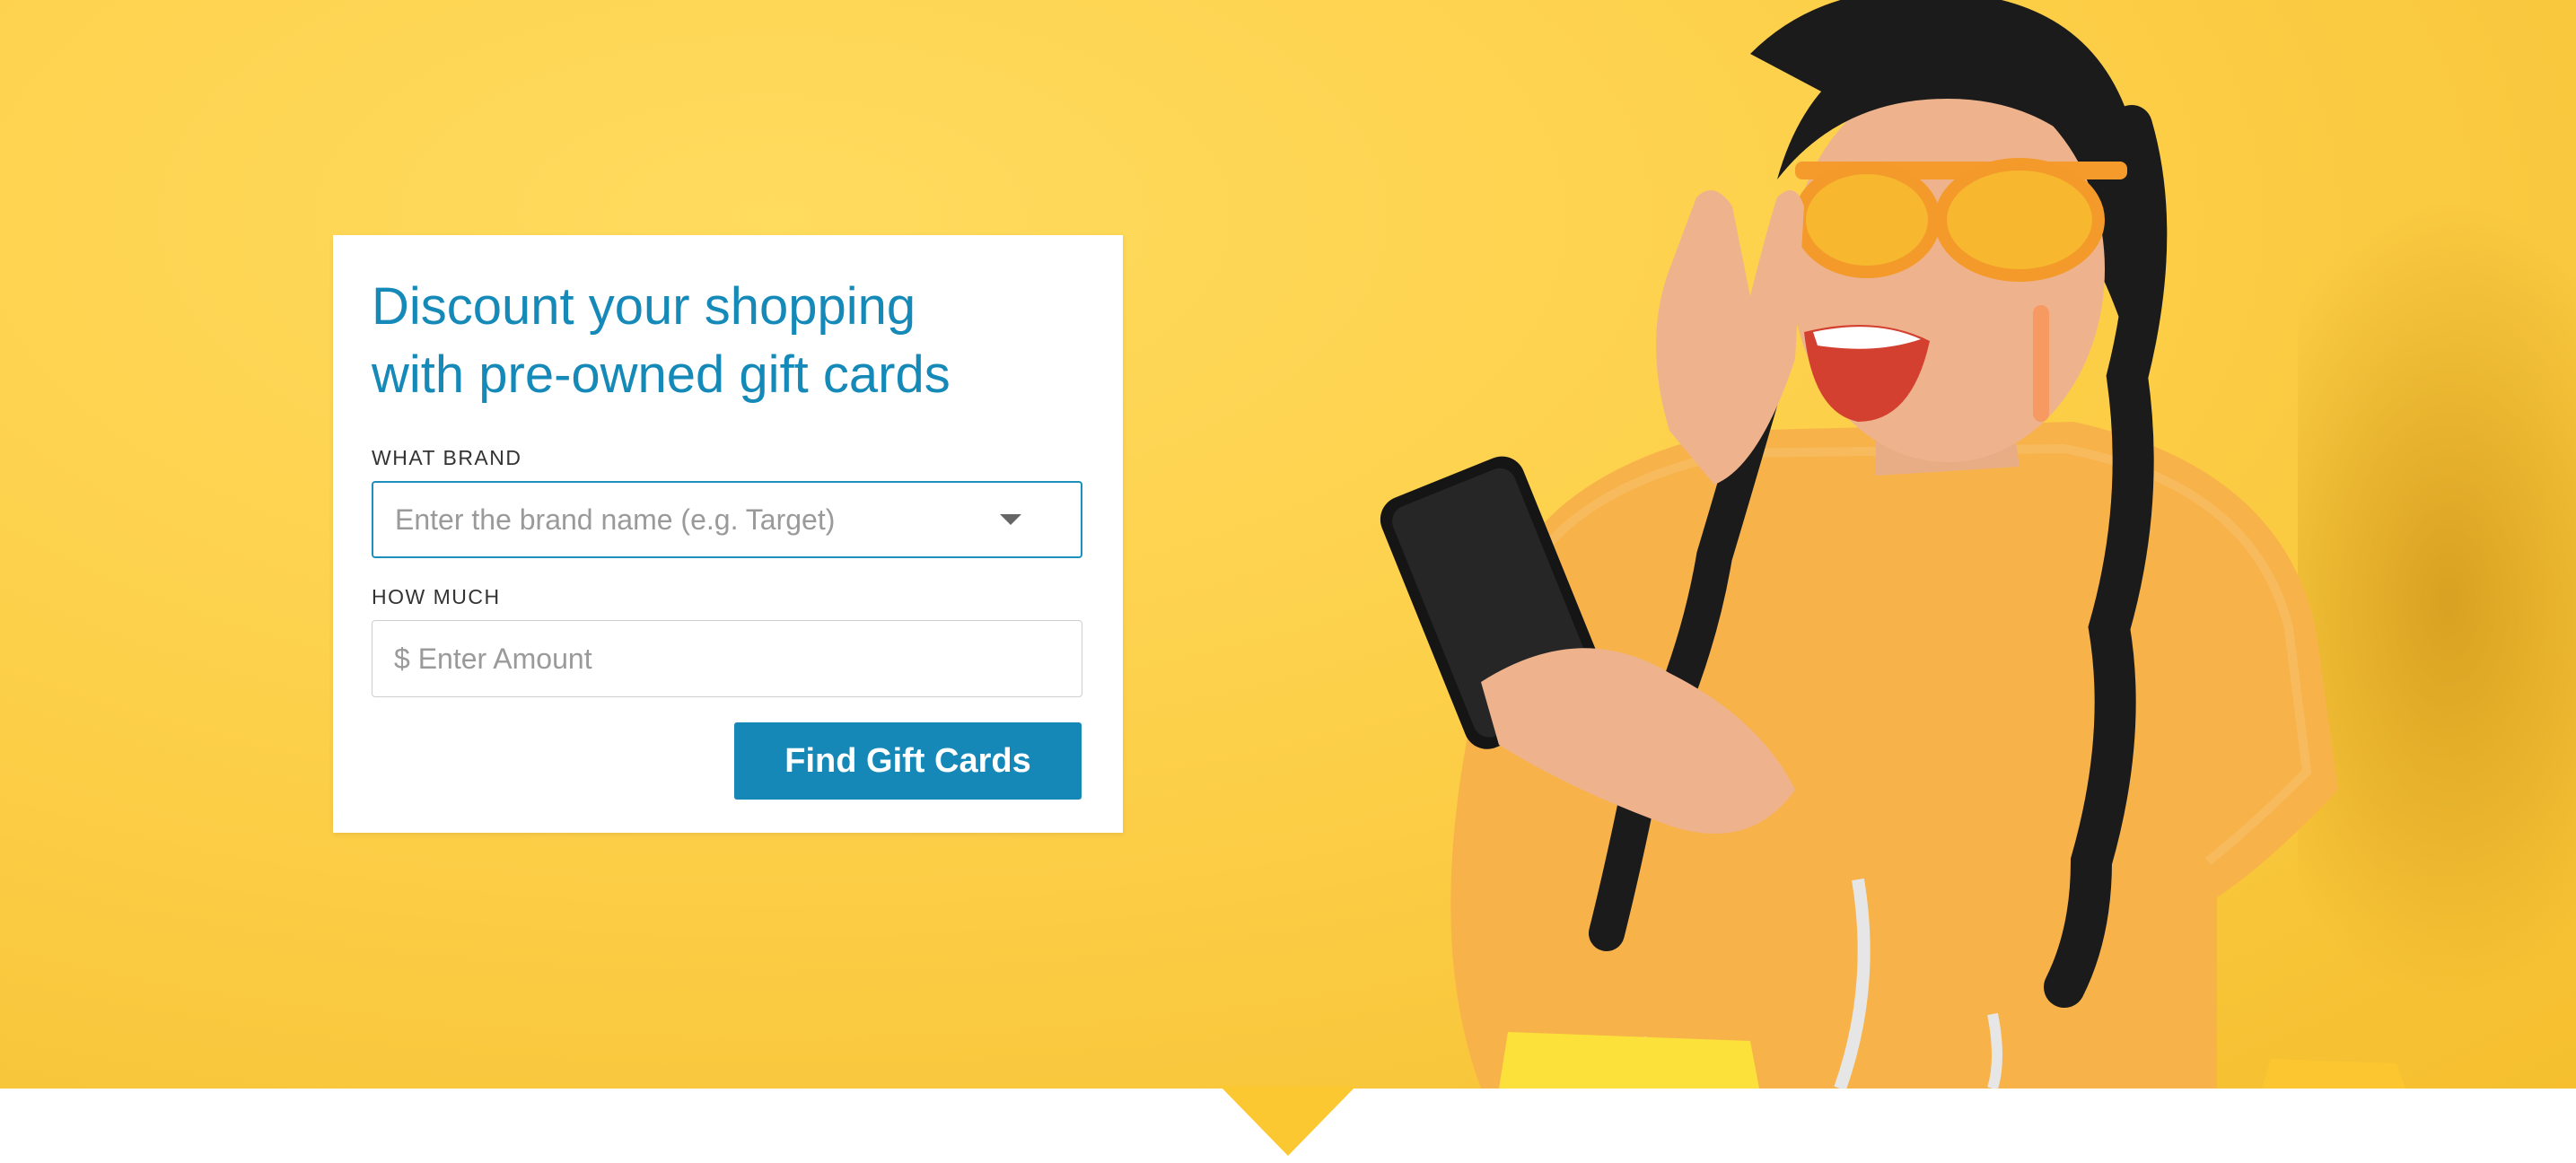 The width and height of the screenshot is (2576, 1163). What do you see at coordinates (908, 761) in the screenshot?
I see `find-gift-cards-button: Find Gift Cards` at bounding box center [908, 761].